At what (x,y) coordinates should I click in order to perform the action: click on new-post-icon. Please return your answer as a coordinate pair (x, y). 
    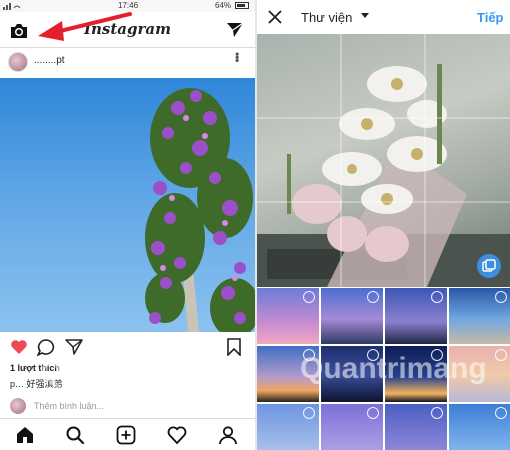
    Looking at the image, I should click on (126, 435).